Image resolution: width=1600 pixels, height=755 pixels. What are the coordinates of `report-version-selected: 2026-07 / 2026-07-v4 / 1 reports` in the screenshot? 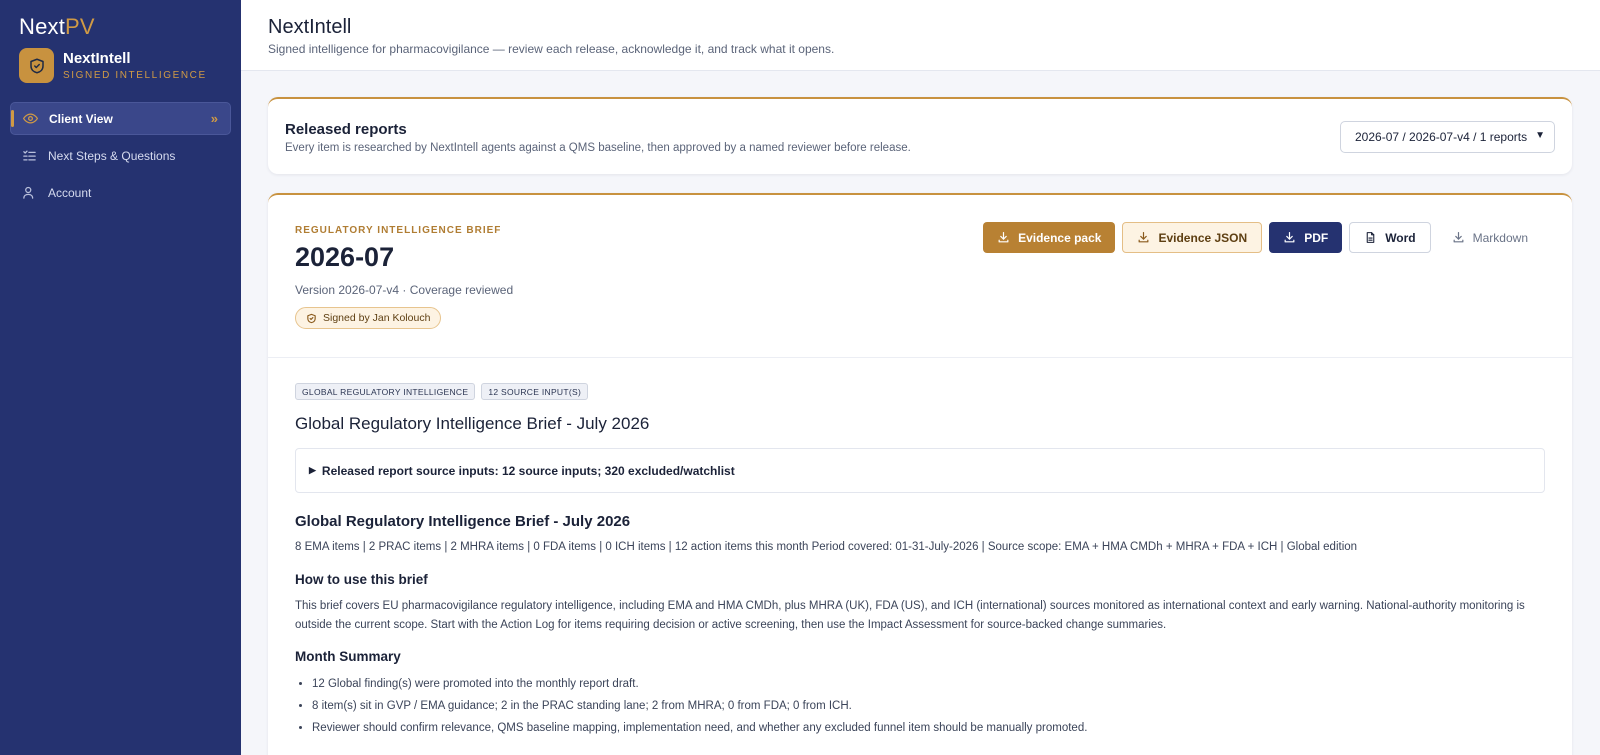 It's located at (1441, 137).